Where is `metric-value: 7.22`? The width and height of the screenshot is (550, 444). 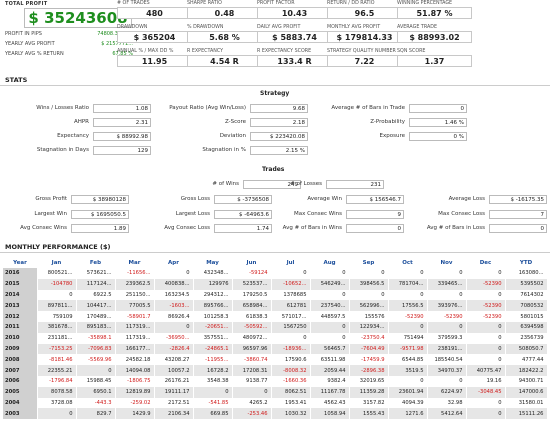 metric-value: 7.22 is located at coordinates (364, 61).